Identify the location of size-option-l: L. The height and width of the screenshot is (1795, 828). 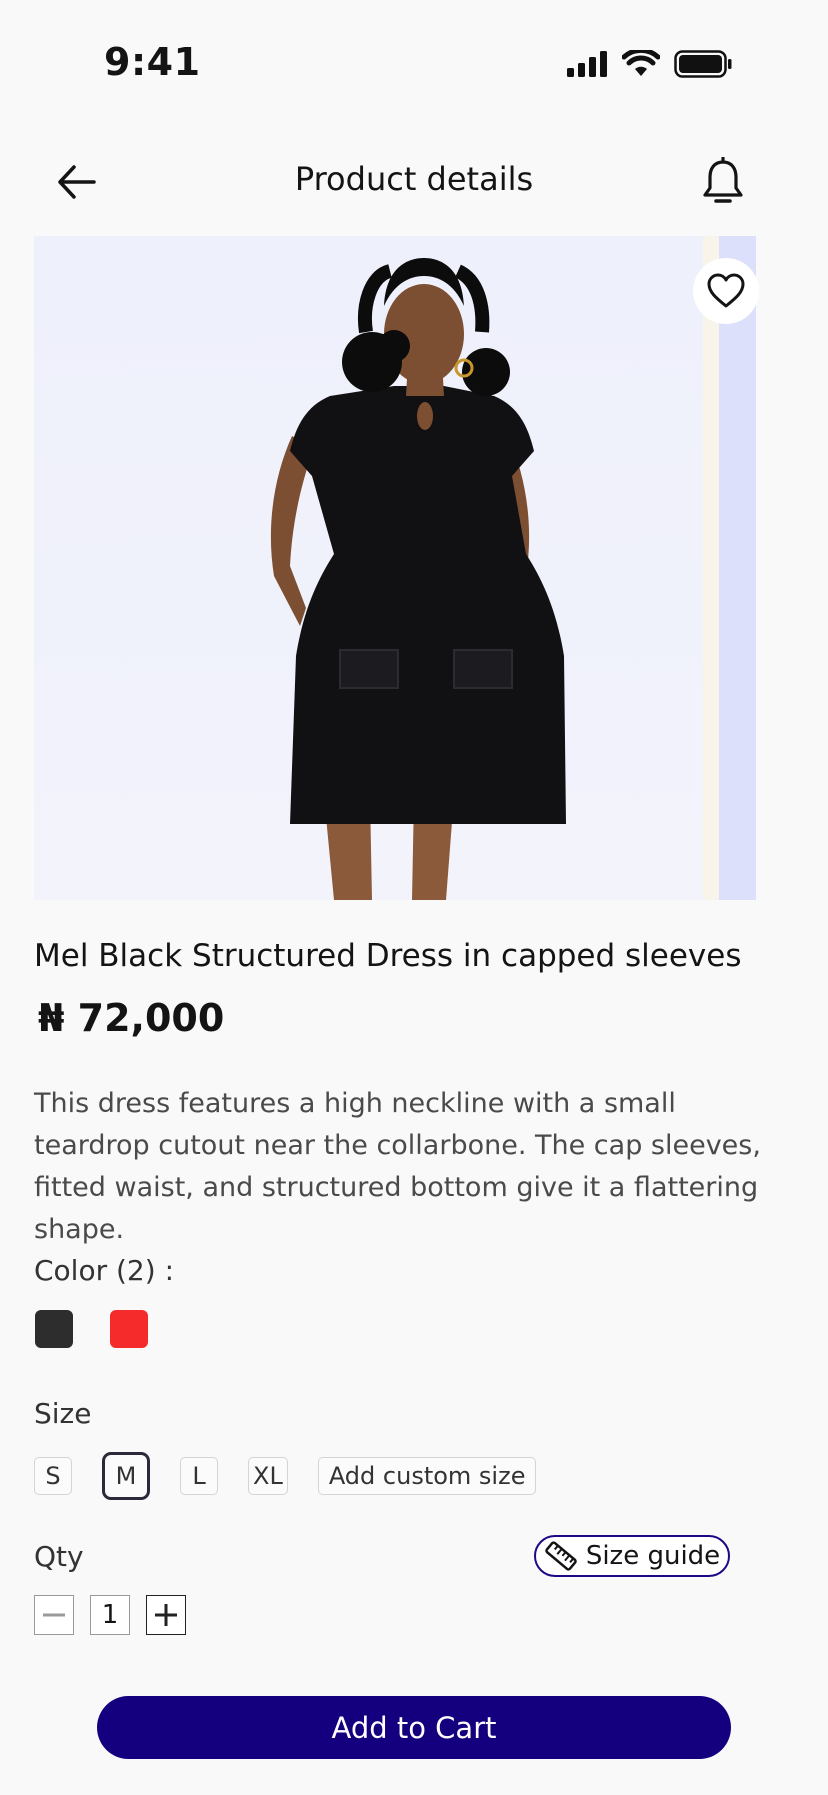
(199, 1476).